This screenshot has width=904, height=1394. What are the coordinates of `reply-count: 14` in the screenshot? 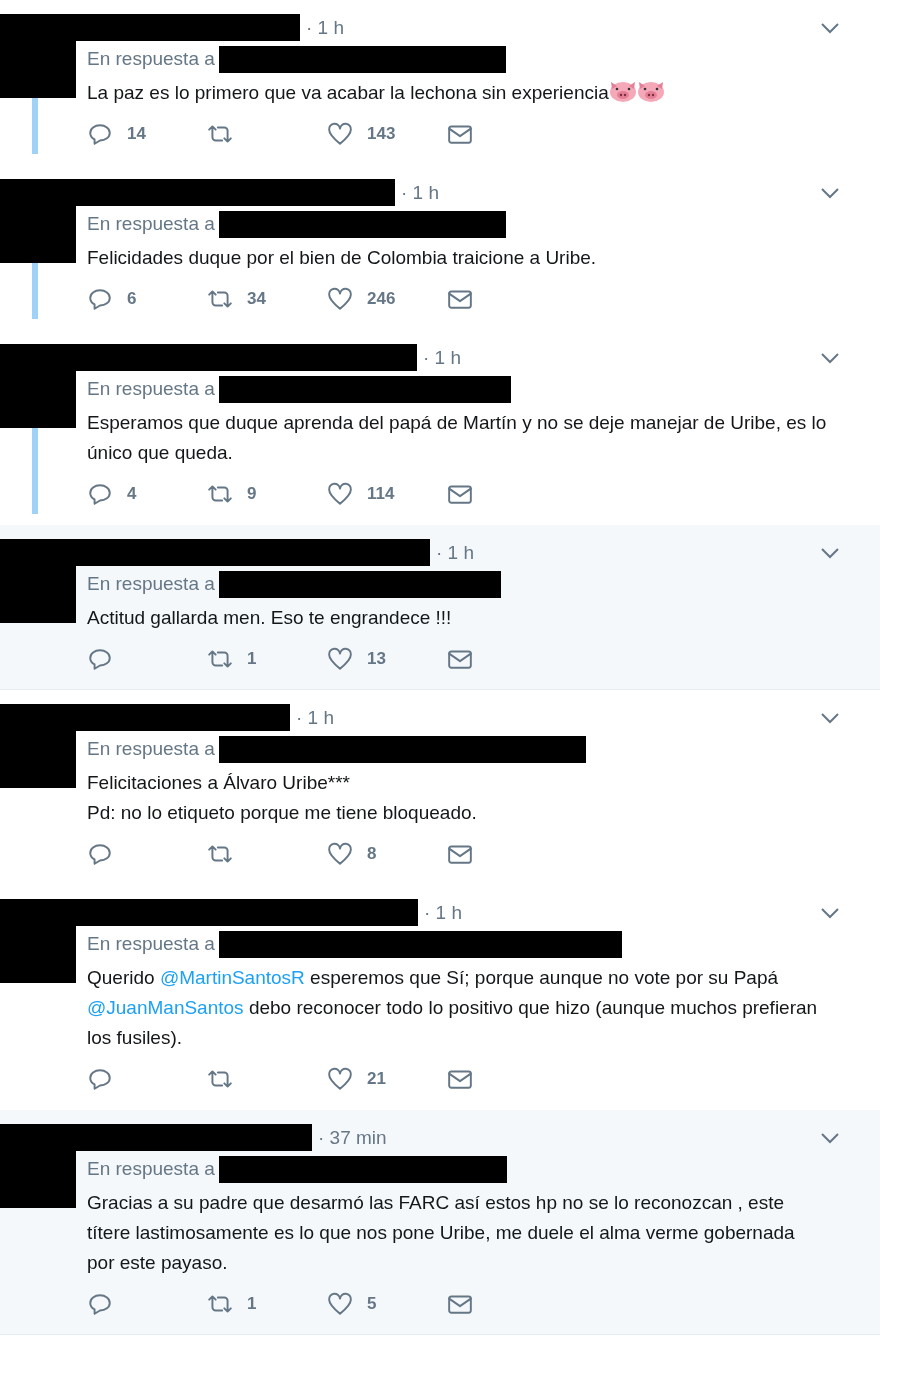 It's located at (136, 134).